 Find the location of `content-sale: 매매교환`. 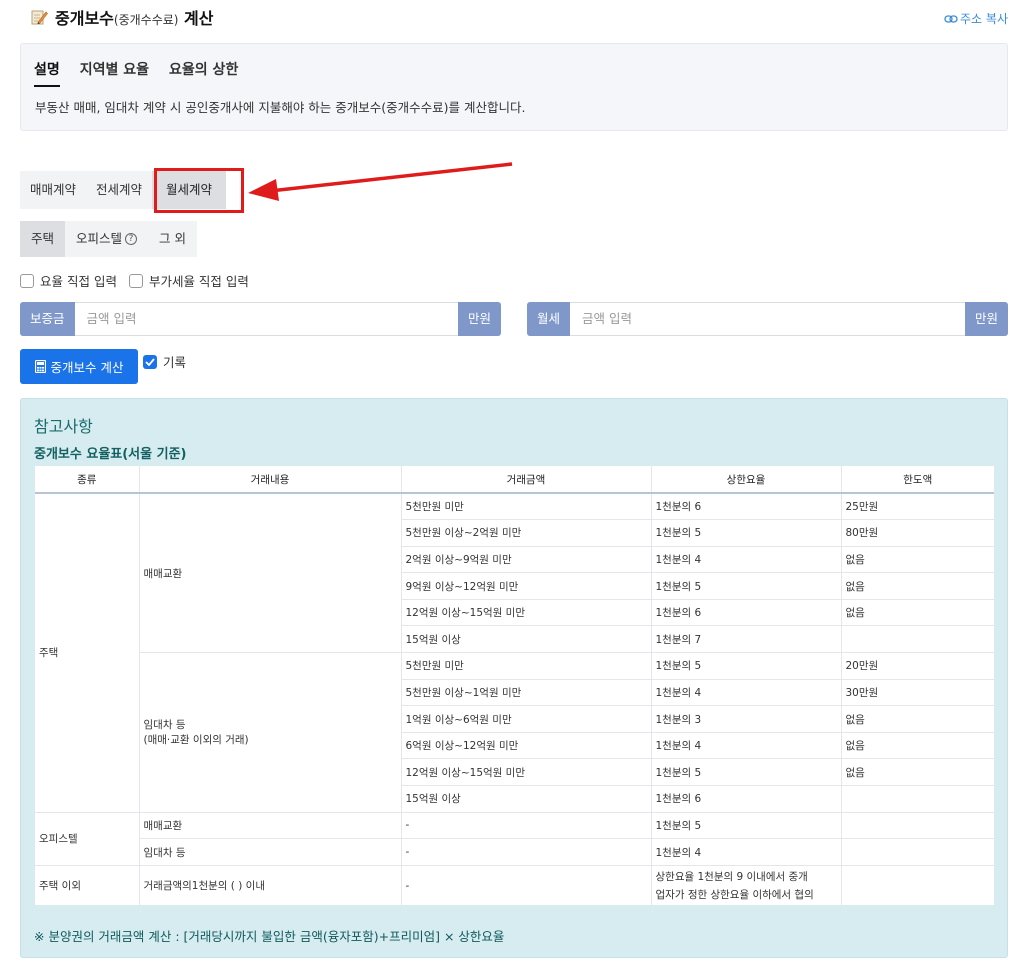

content-sale: 매매교환 is located at coordinates (269, 572).